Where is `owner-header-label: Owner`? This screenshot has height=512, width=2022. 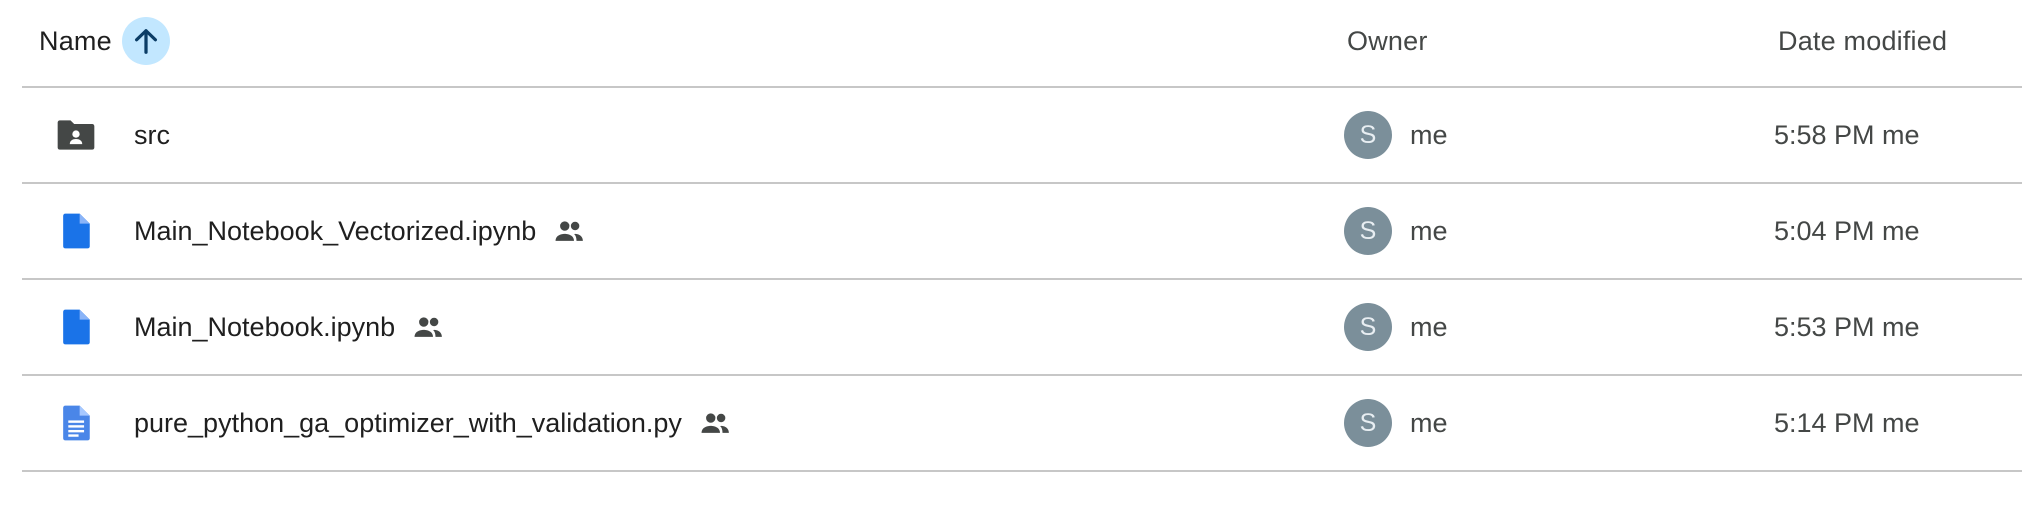
owner-header-label: Owner is located at coordinates (1387, 41).